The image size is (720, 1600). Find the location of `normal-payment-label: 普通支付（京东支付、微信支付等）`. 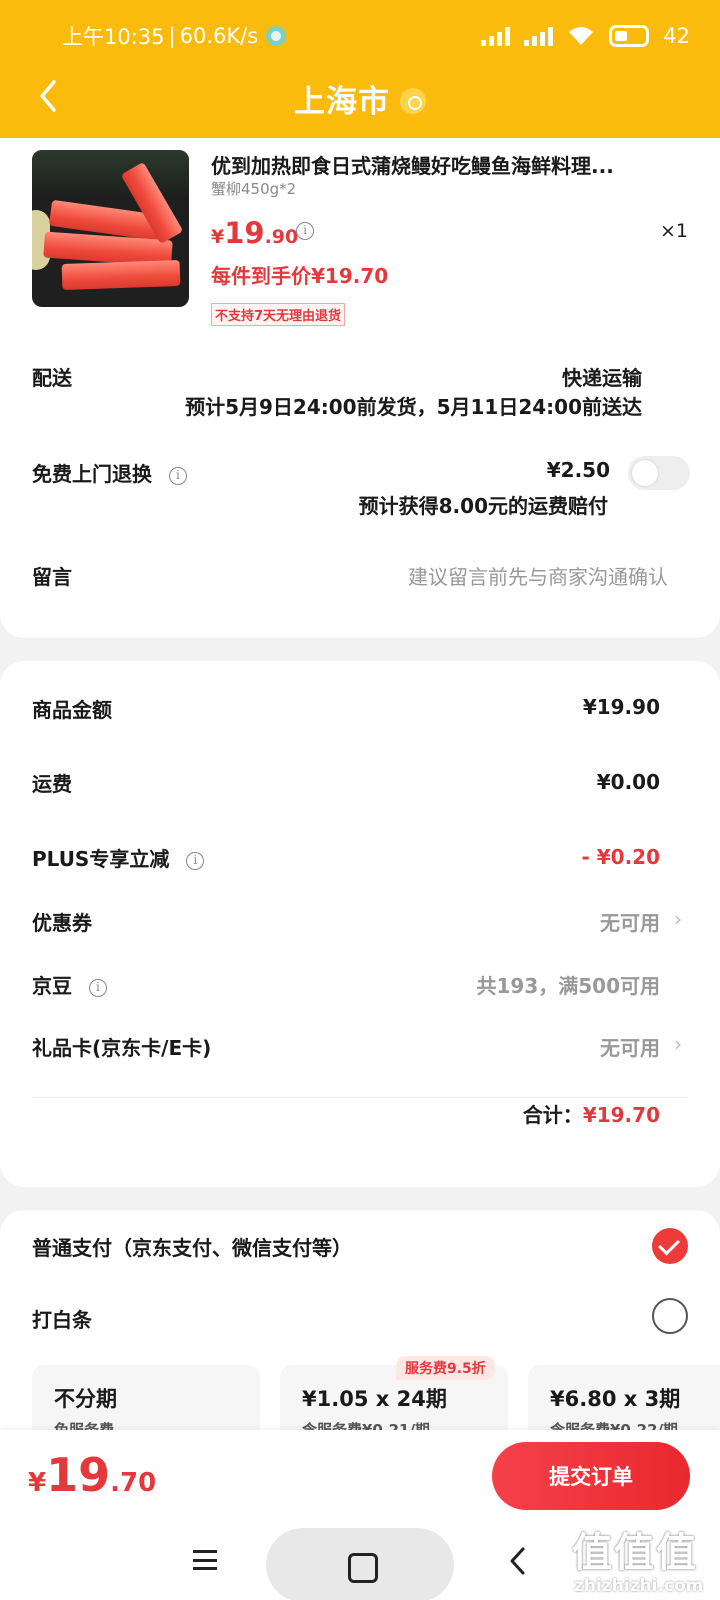

normal-payment-label: 普通支付（京东支付、微信支付等） is located at coordinates (192, 1246).